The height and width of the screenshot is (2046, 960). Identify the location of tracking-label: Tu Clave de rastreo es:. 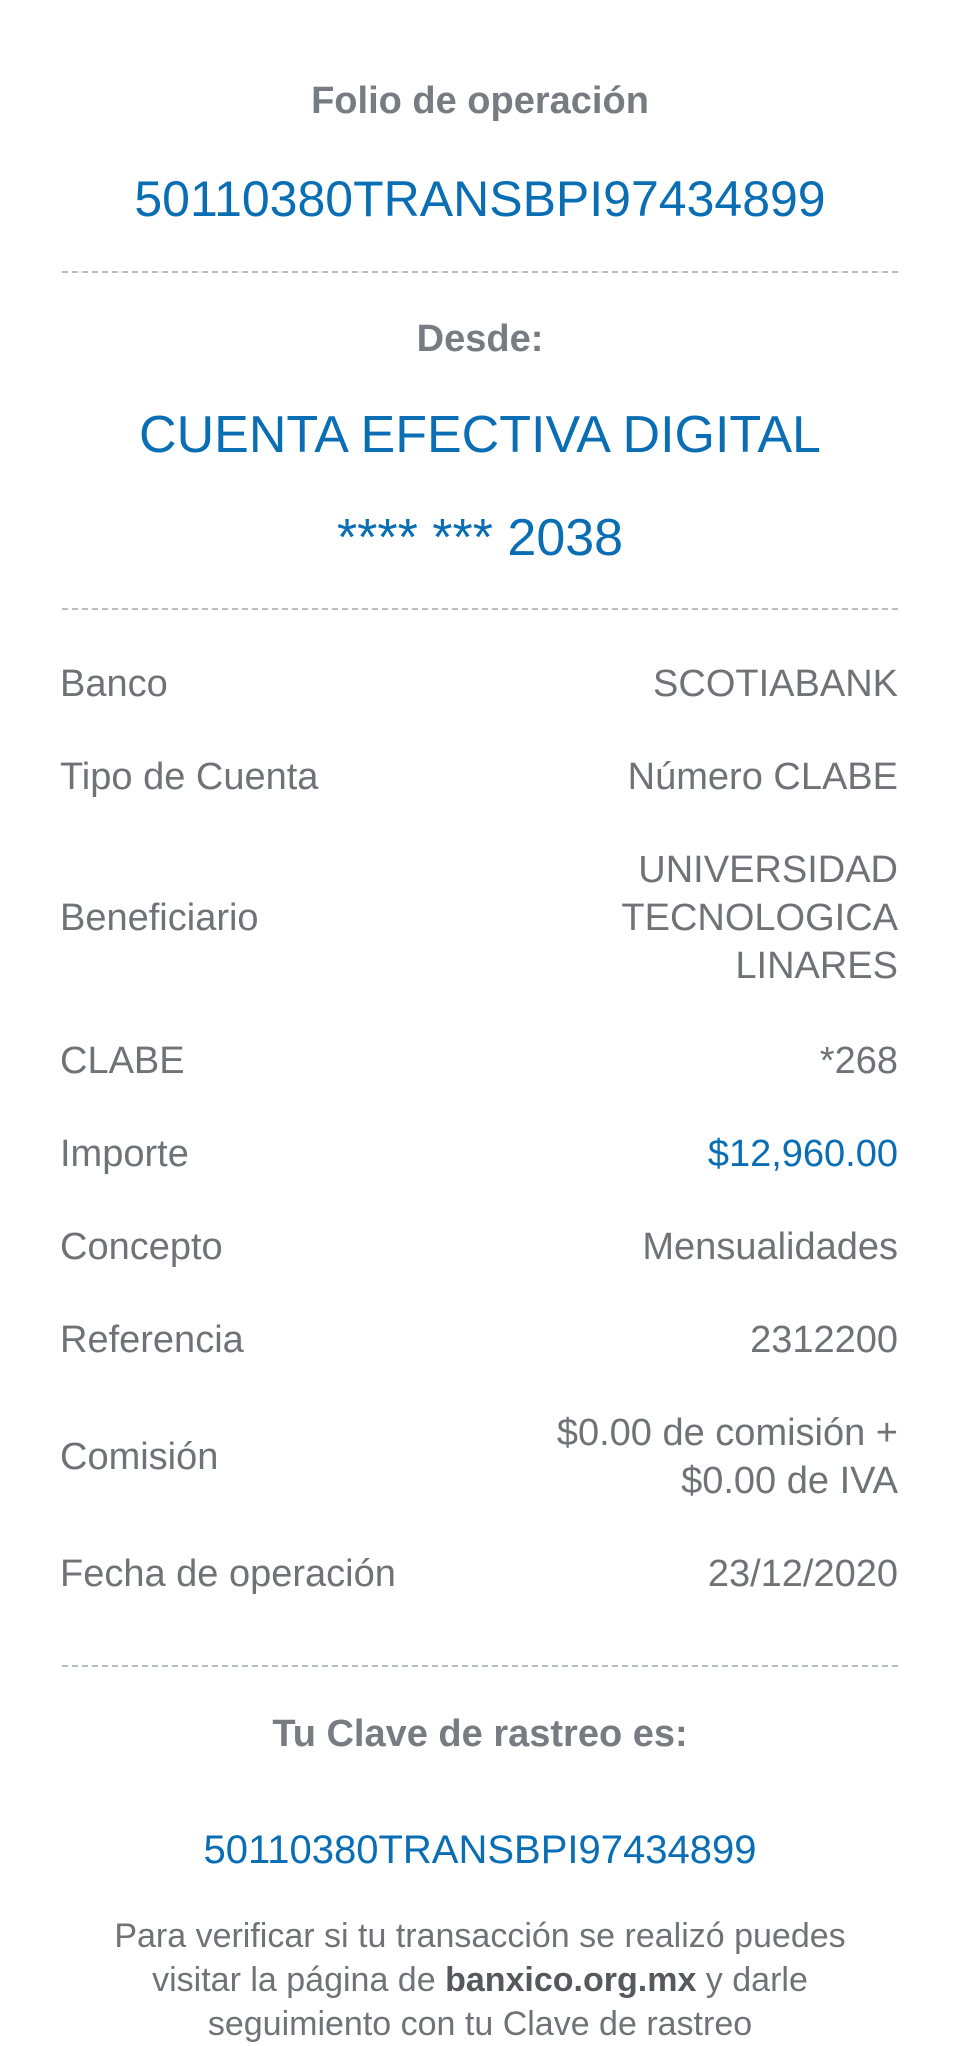
(480, 1734).